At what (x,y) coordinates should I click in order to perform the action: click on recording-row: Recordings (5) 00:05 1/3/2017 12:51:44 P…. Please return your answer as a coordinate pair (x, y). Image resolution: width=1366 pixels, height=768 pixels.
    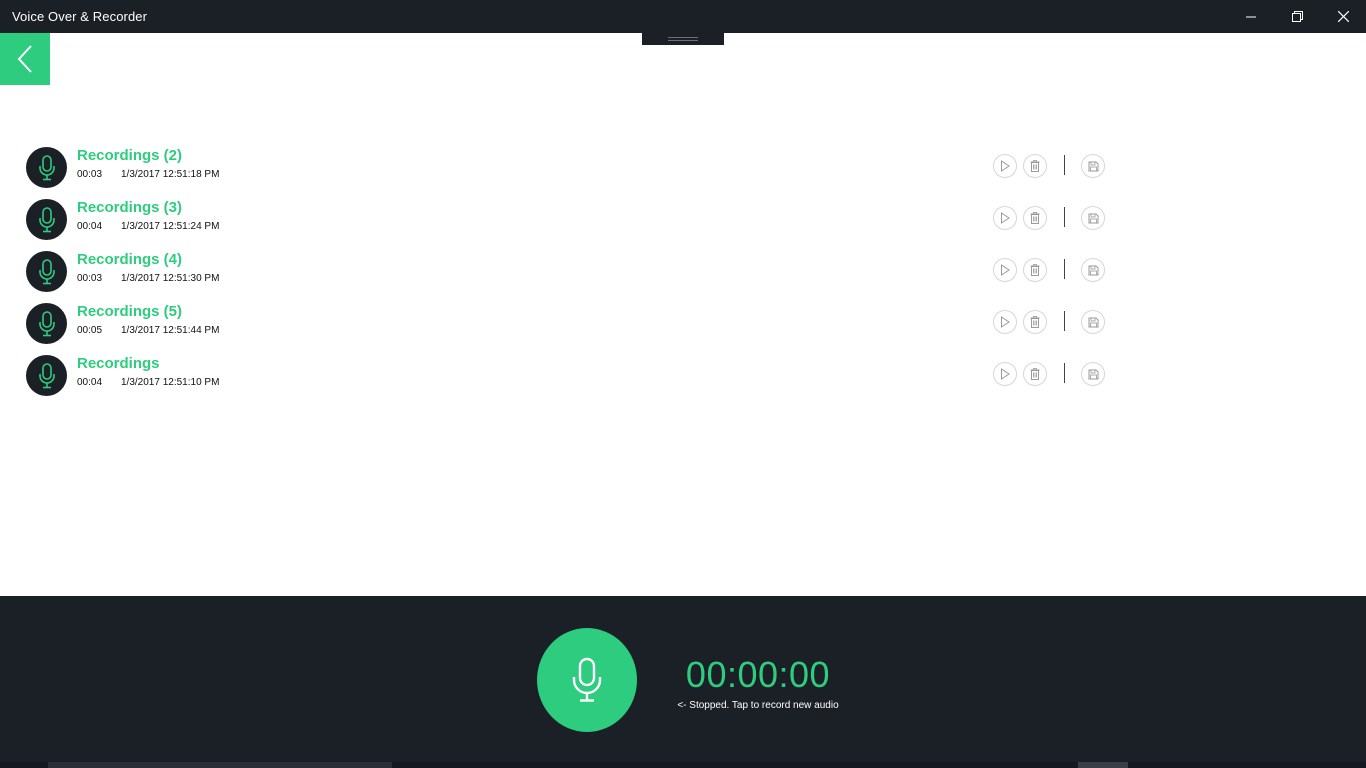
    Looking at the image, I should click on (683, 328).